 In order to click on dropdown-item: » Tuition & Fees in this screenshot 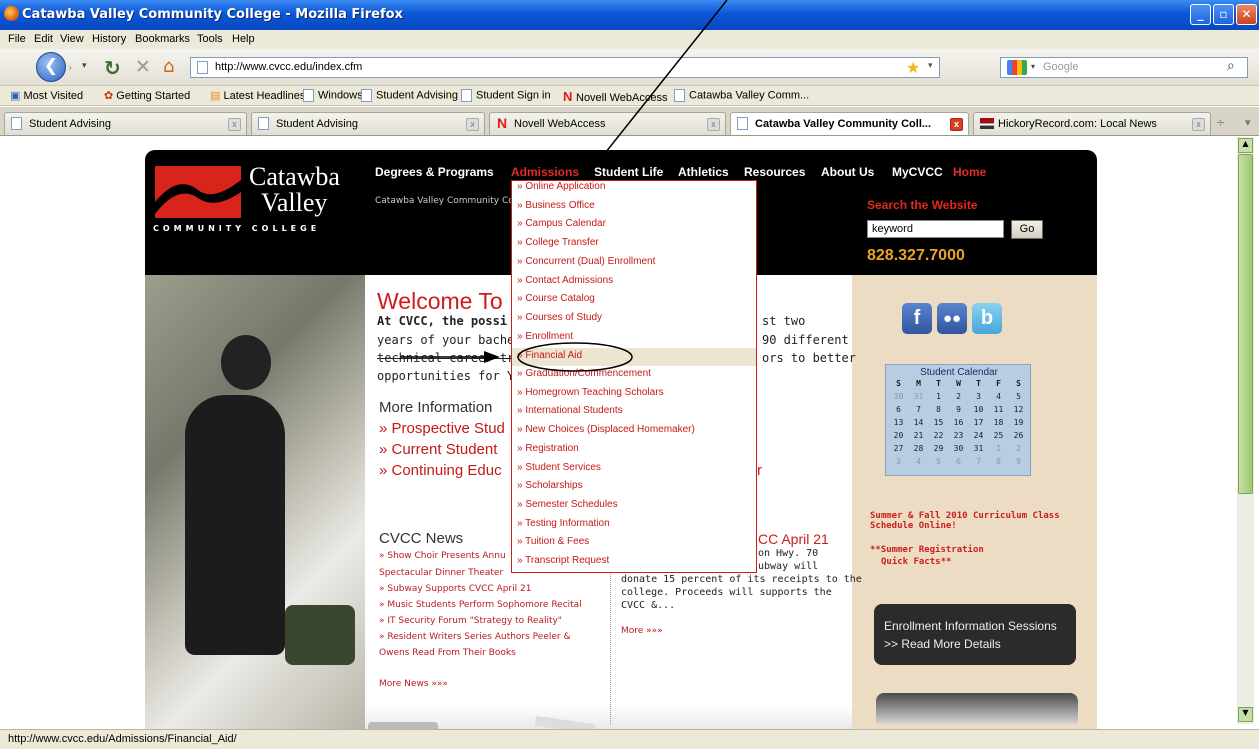, I will do `click(553, 545)`.